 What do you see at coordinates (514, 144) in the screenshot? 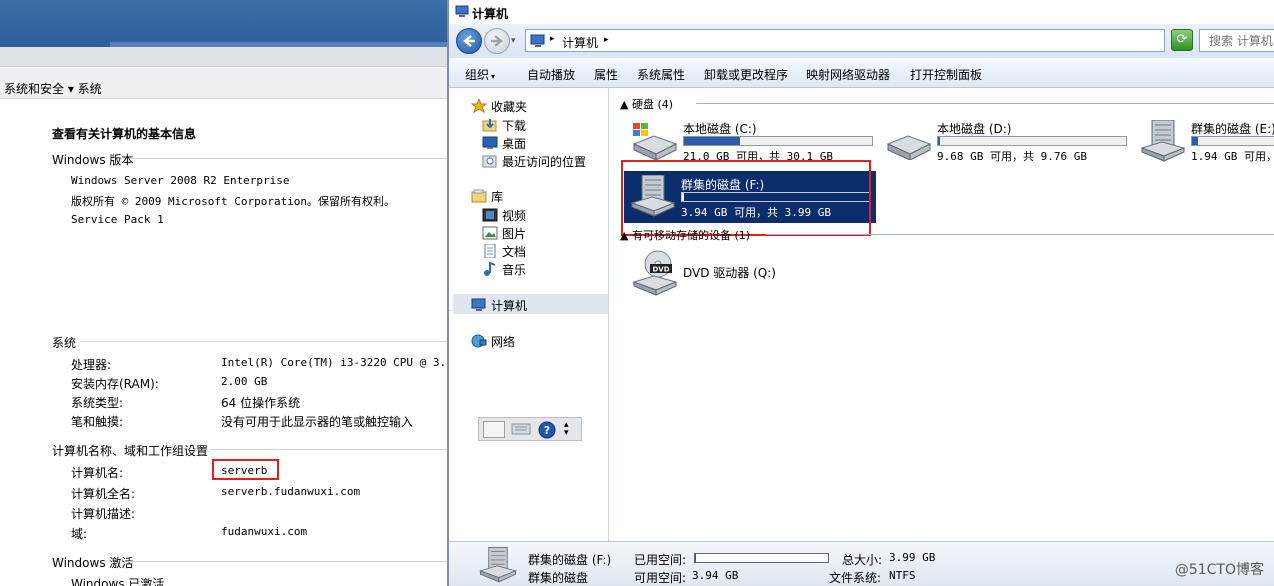
I see `nav-label: 桌面` at bounding box center [514, 144].